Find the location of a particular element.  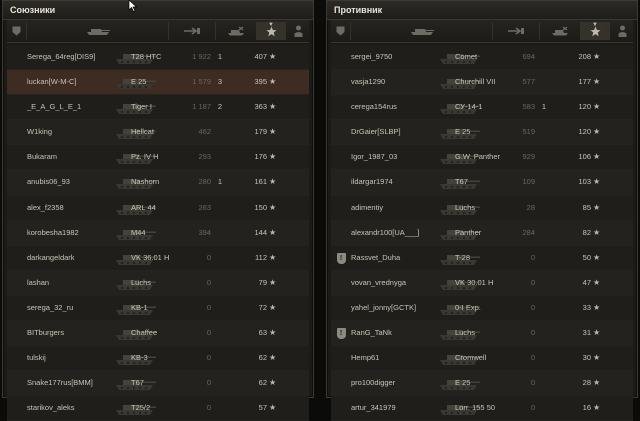

allies-column-header-star: ▼ is located at coordinates (270, 31).